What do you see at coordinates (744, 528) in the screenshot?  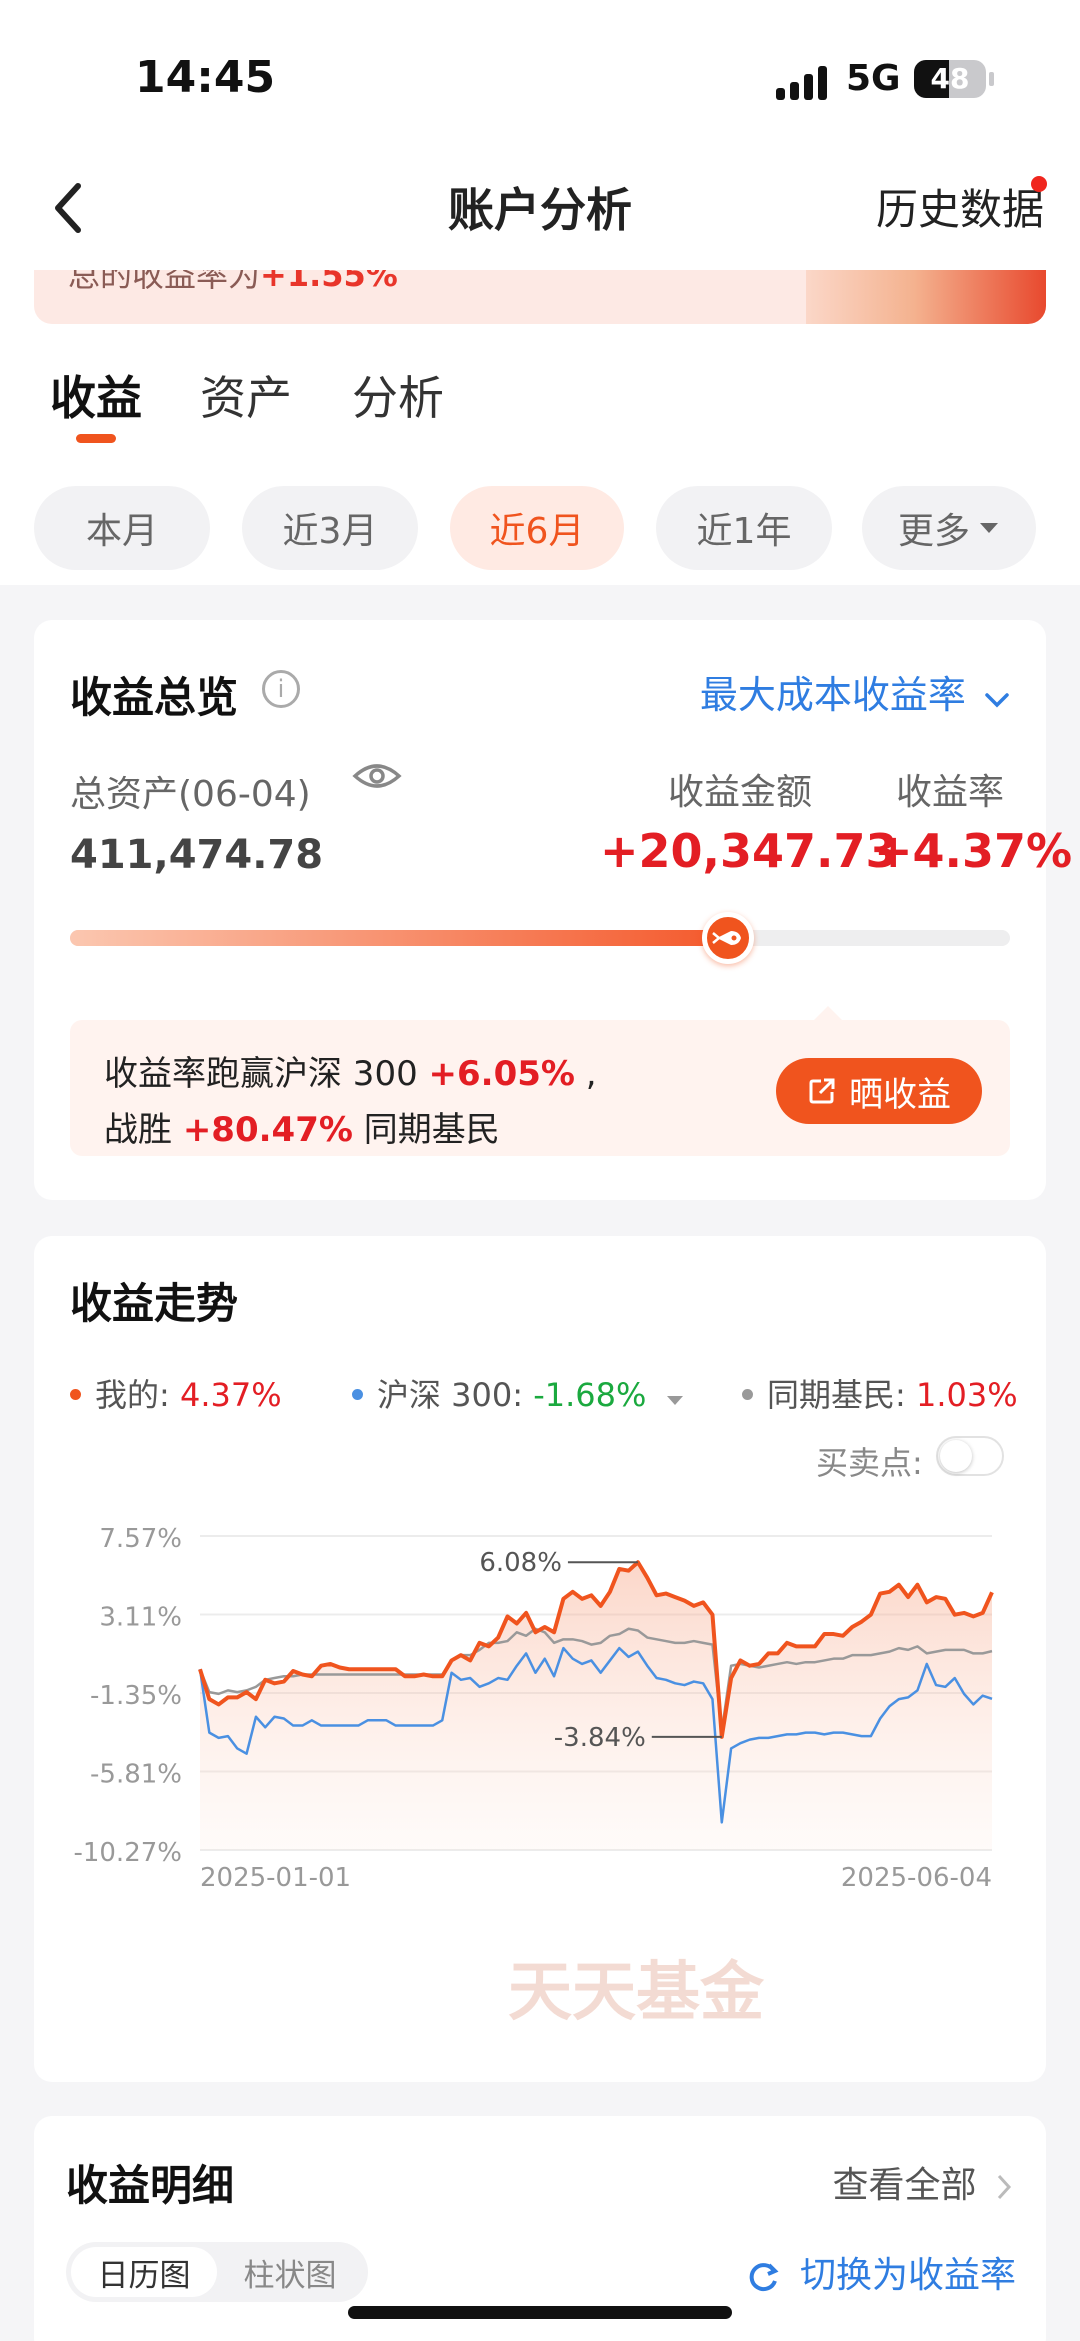 I see `period-1-year: 近1年` at bounding box center [744, 528].